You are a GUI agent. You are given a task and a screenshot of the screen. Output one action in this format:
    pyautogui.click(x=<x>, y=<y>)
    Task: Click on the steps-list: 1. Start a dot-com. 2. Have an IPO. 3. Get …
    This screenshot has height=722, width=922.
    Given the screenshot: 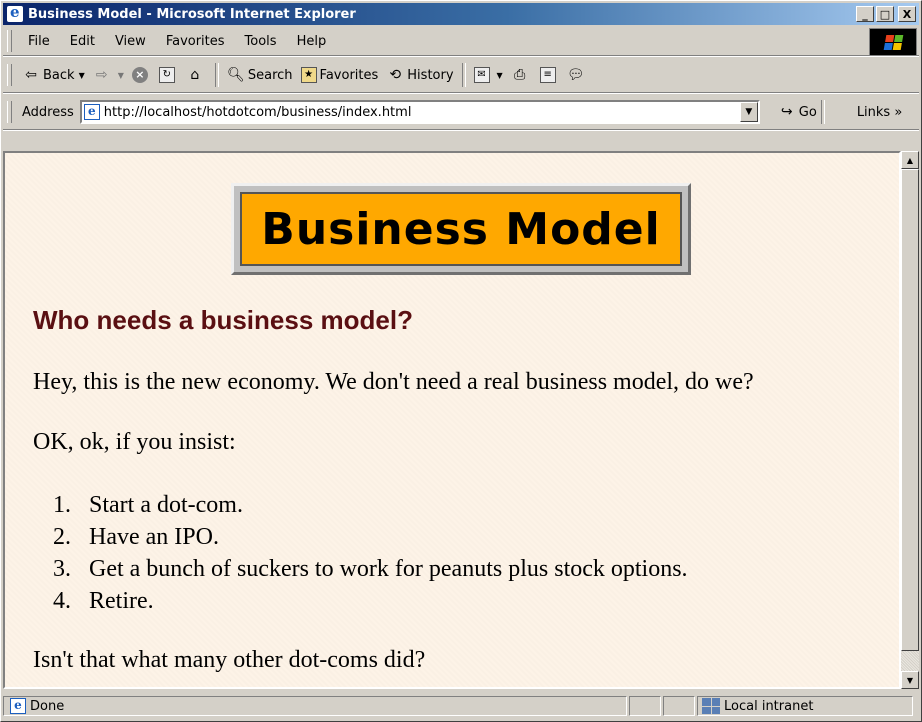 What is the action you would take?
    pyautogui.click(x=370, y=553)
    